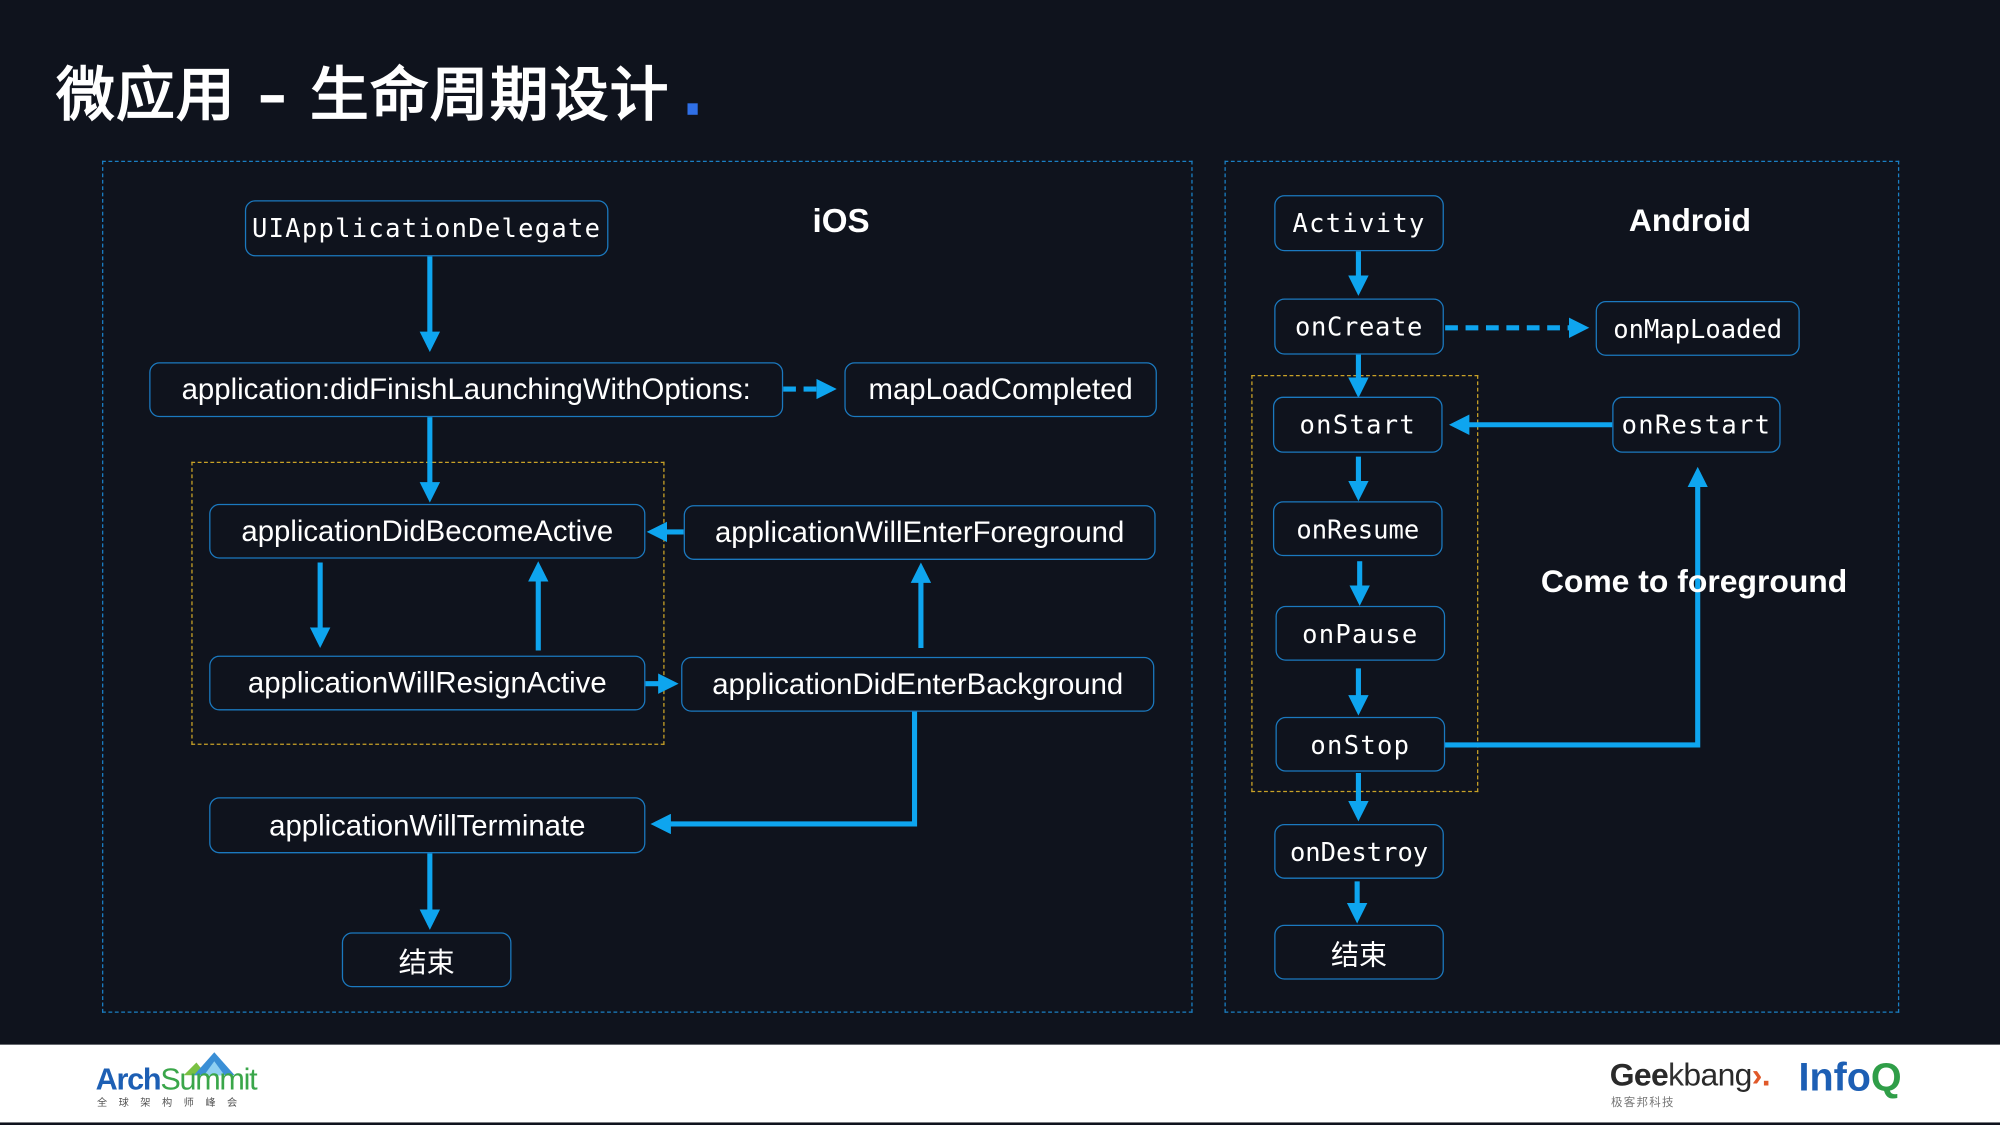 The height and width of the screenshot is (1125, 2000). What do you see at coordinates (1359, 223) in the screenshot?
I see `node-activity: Activity` at bounding box center [1359, 223].